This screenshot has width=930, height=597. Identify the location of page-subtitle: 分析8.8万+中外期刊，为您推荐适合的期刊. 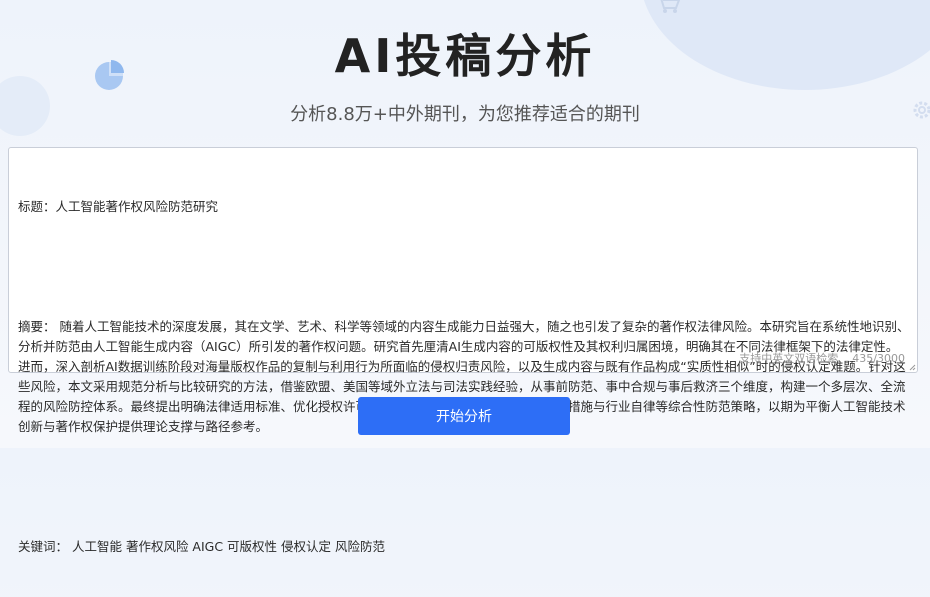
(465, 114).